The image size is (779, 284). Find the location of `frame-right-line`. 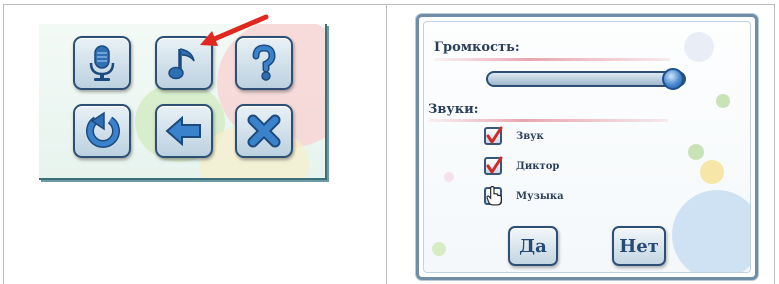

frame-right-line is located at coordinates (774, 144).